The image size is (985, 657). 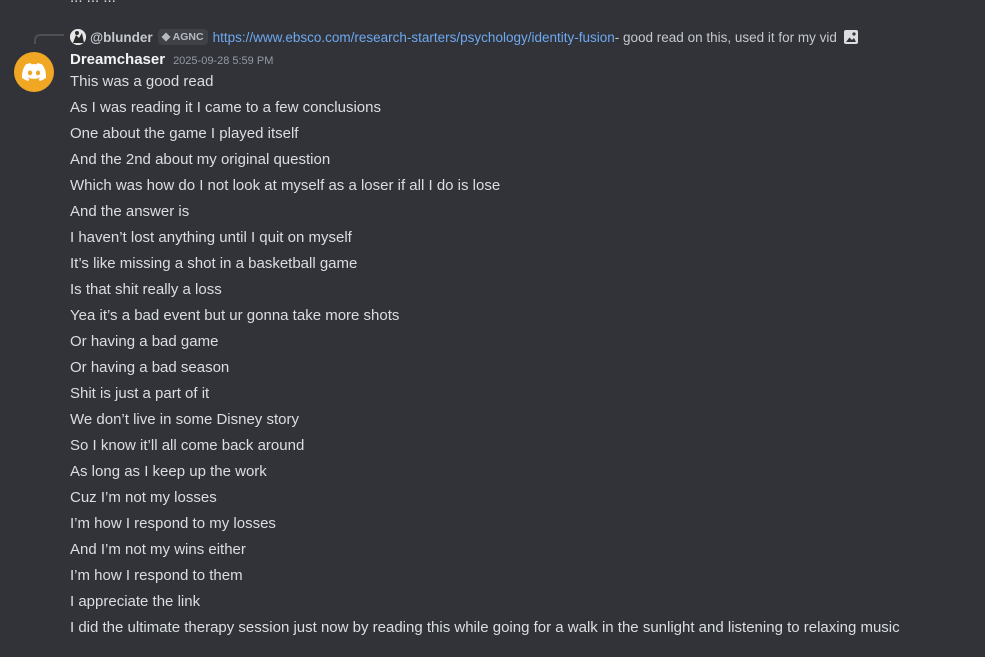 What do you see at coordinates (173, 523) in the screenshot?
I see `message-line: I’m how I respond to my losses` at bounding box center [173, 523].